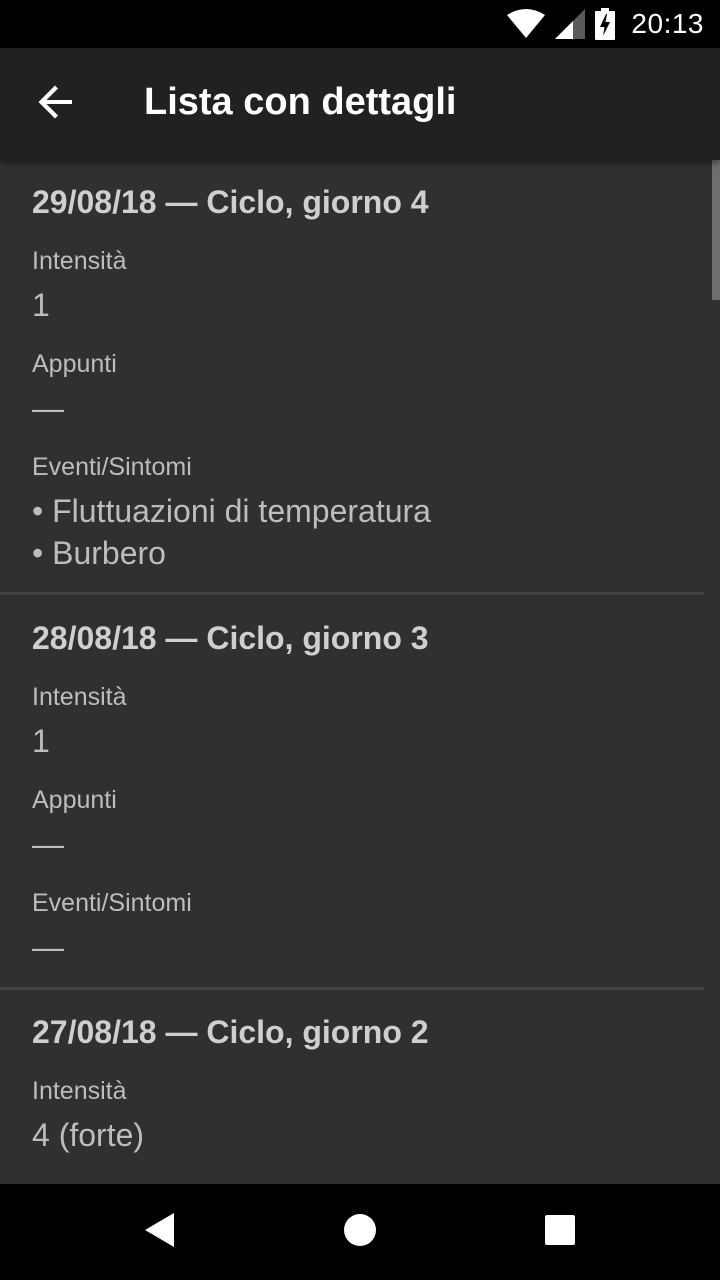 The height and width of the screenshot is (1280, 720). I want to click on arrow-back-icon, so click(56, 104).